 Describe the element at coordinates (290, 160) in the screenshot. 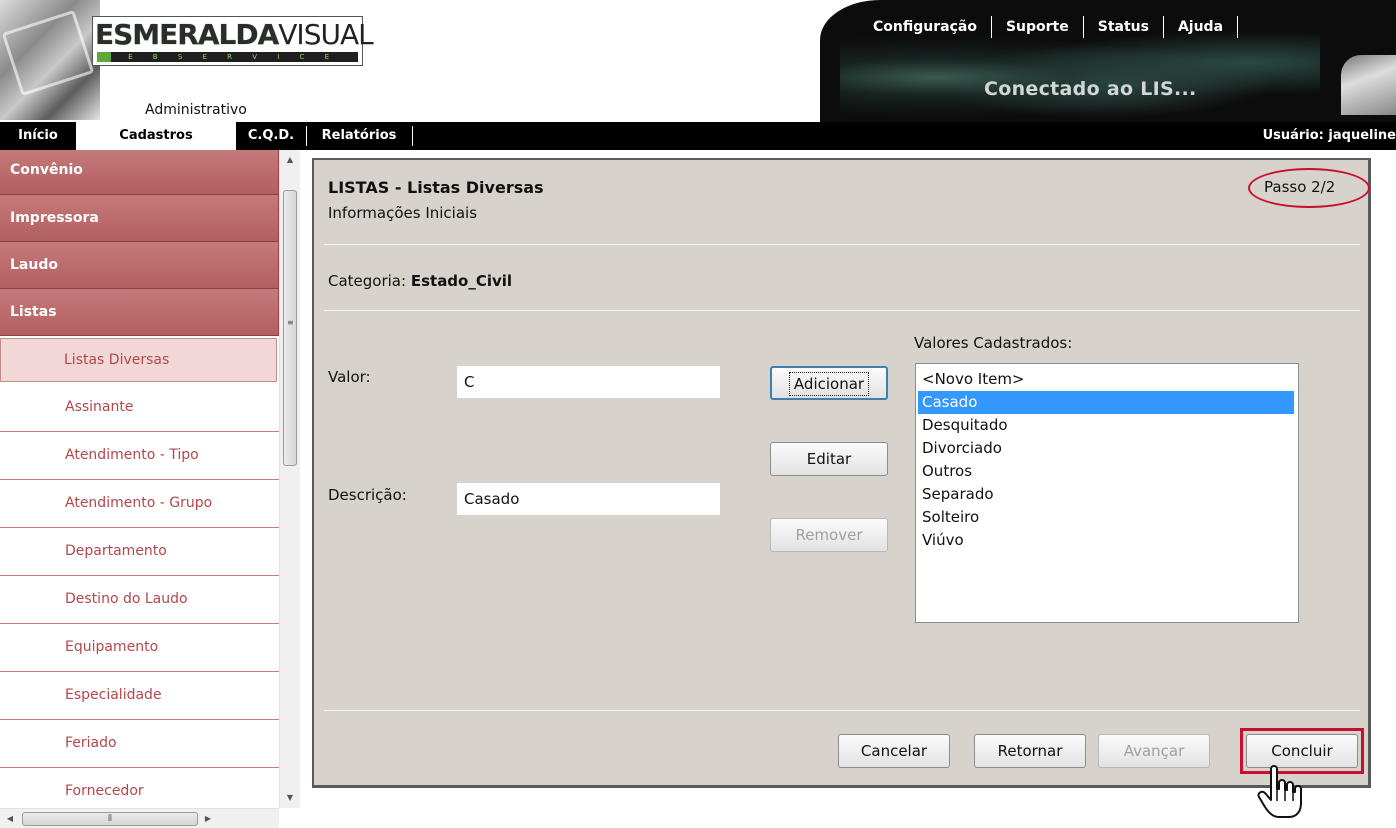

I see `scroll-up-arrow-icon: ▲` at that location.